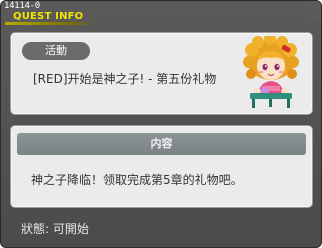 The width and height of the screenshot is (322, 248). Describe the element at coordinates (48, 16) in the screenshot. I see `window-title: QUEST INFO` at that location.